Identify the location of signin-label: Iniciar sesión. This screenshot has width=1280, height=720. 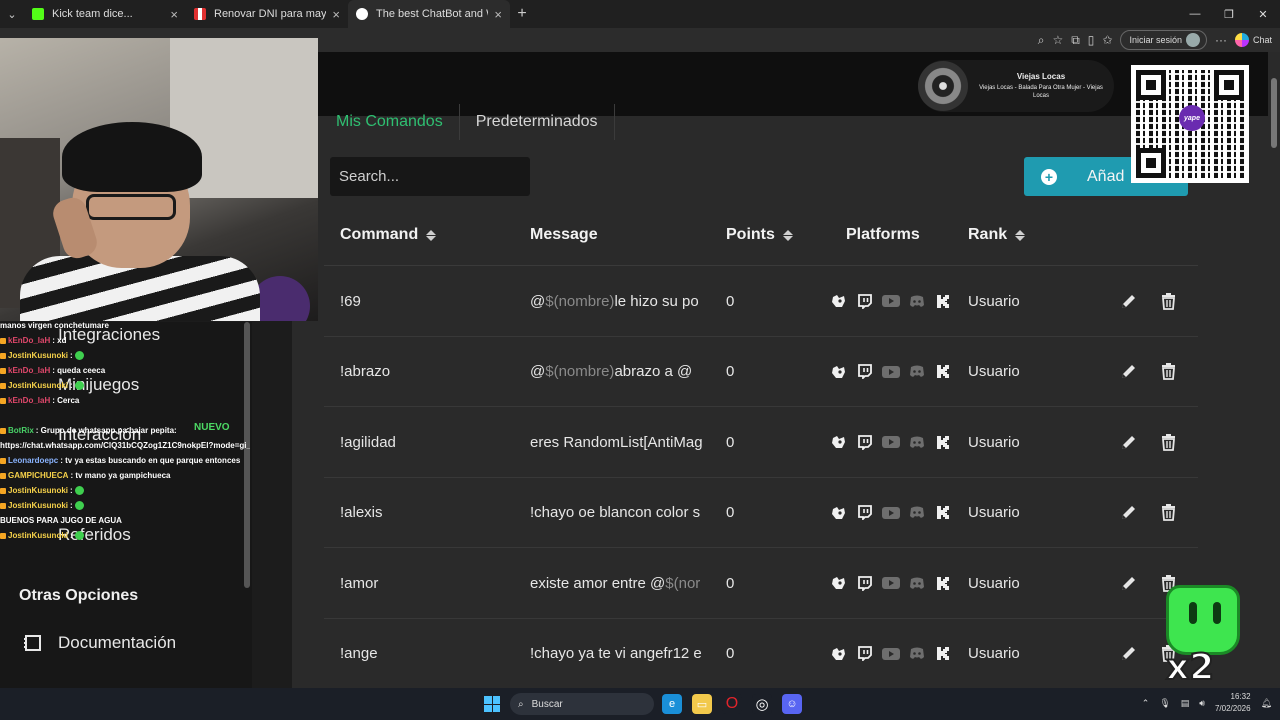
(1155, 40).